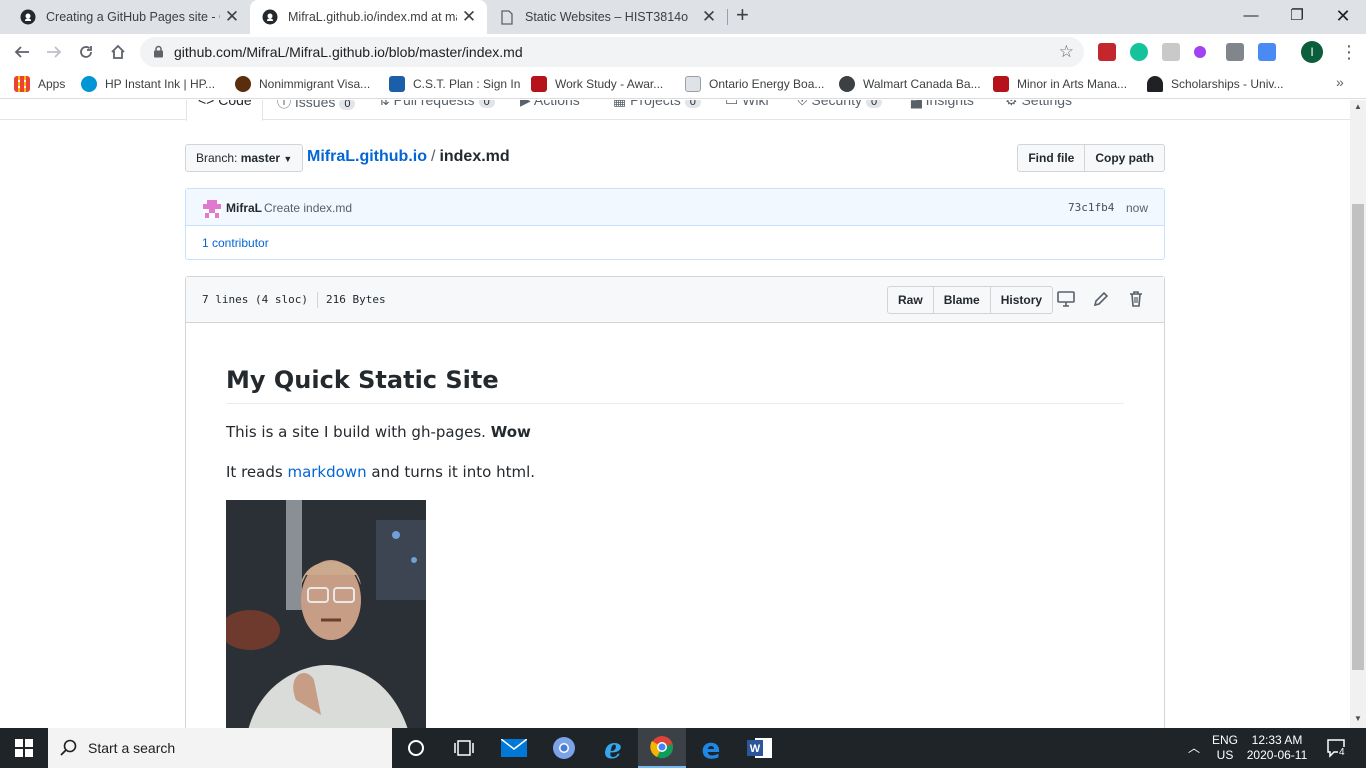  I want to click on markdown-link: markdown, so click(326, 472).